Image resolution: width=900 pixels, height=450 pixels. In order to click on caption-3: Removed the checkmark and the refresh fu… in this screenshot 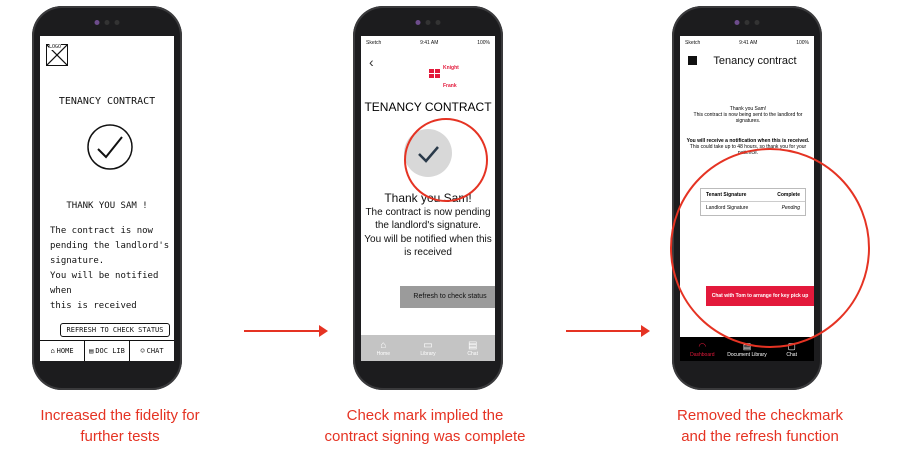, I will do `click(760, 426)`.